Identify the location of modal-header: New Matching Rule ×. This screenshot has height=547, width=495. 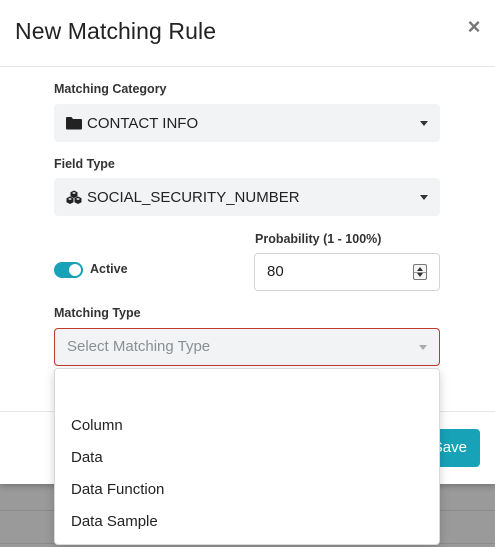
(247, 33).